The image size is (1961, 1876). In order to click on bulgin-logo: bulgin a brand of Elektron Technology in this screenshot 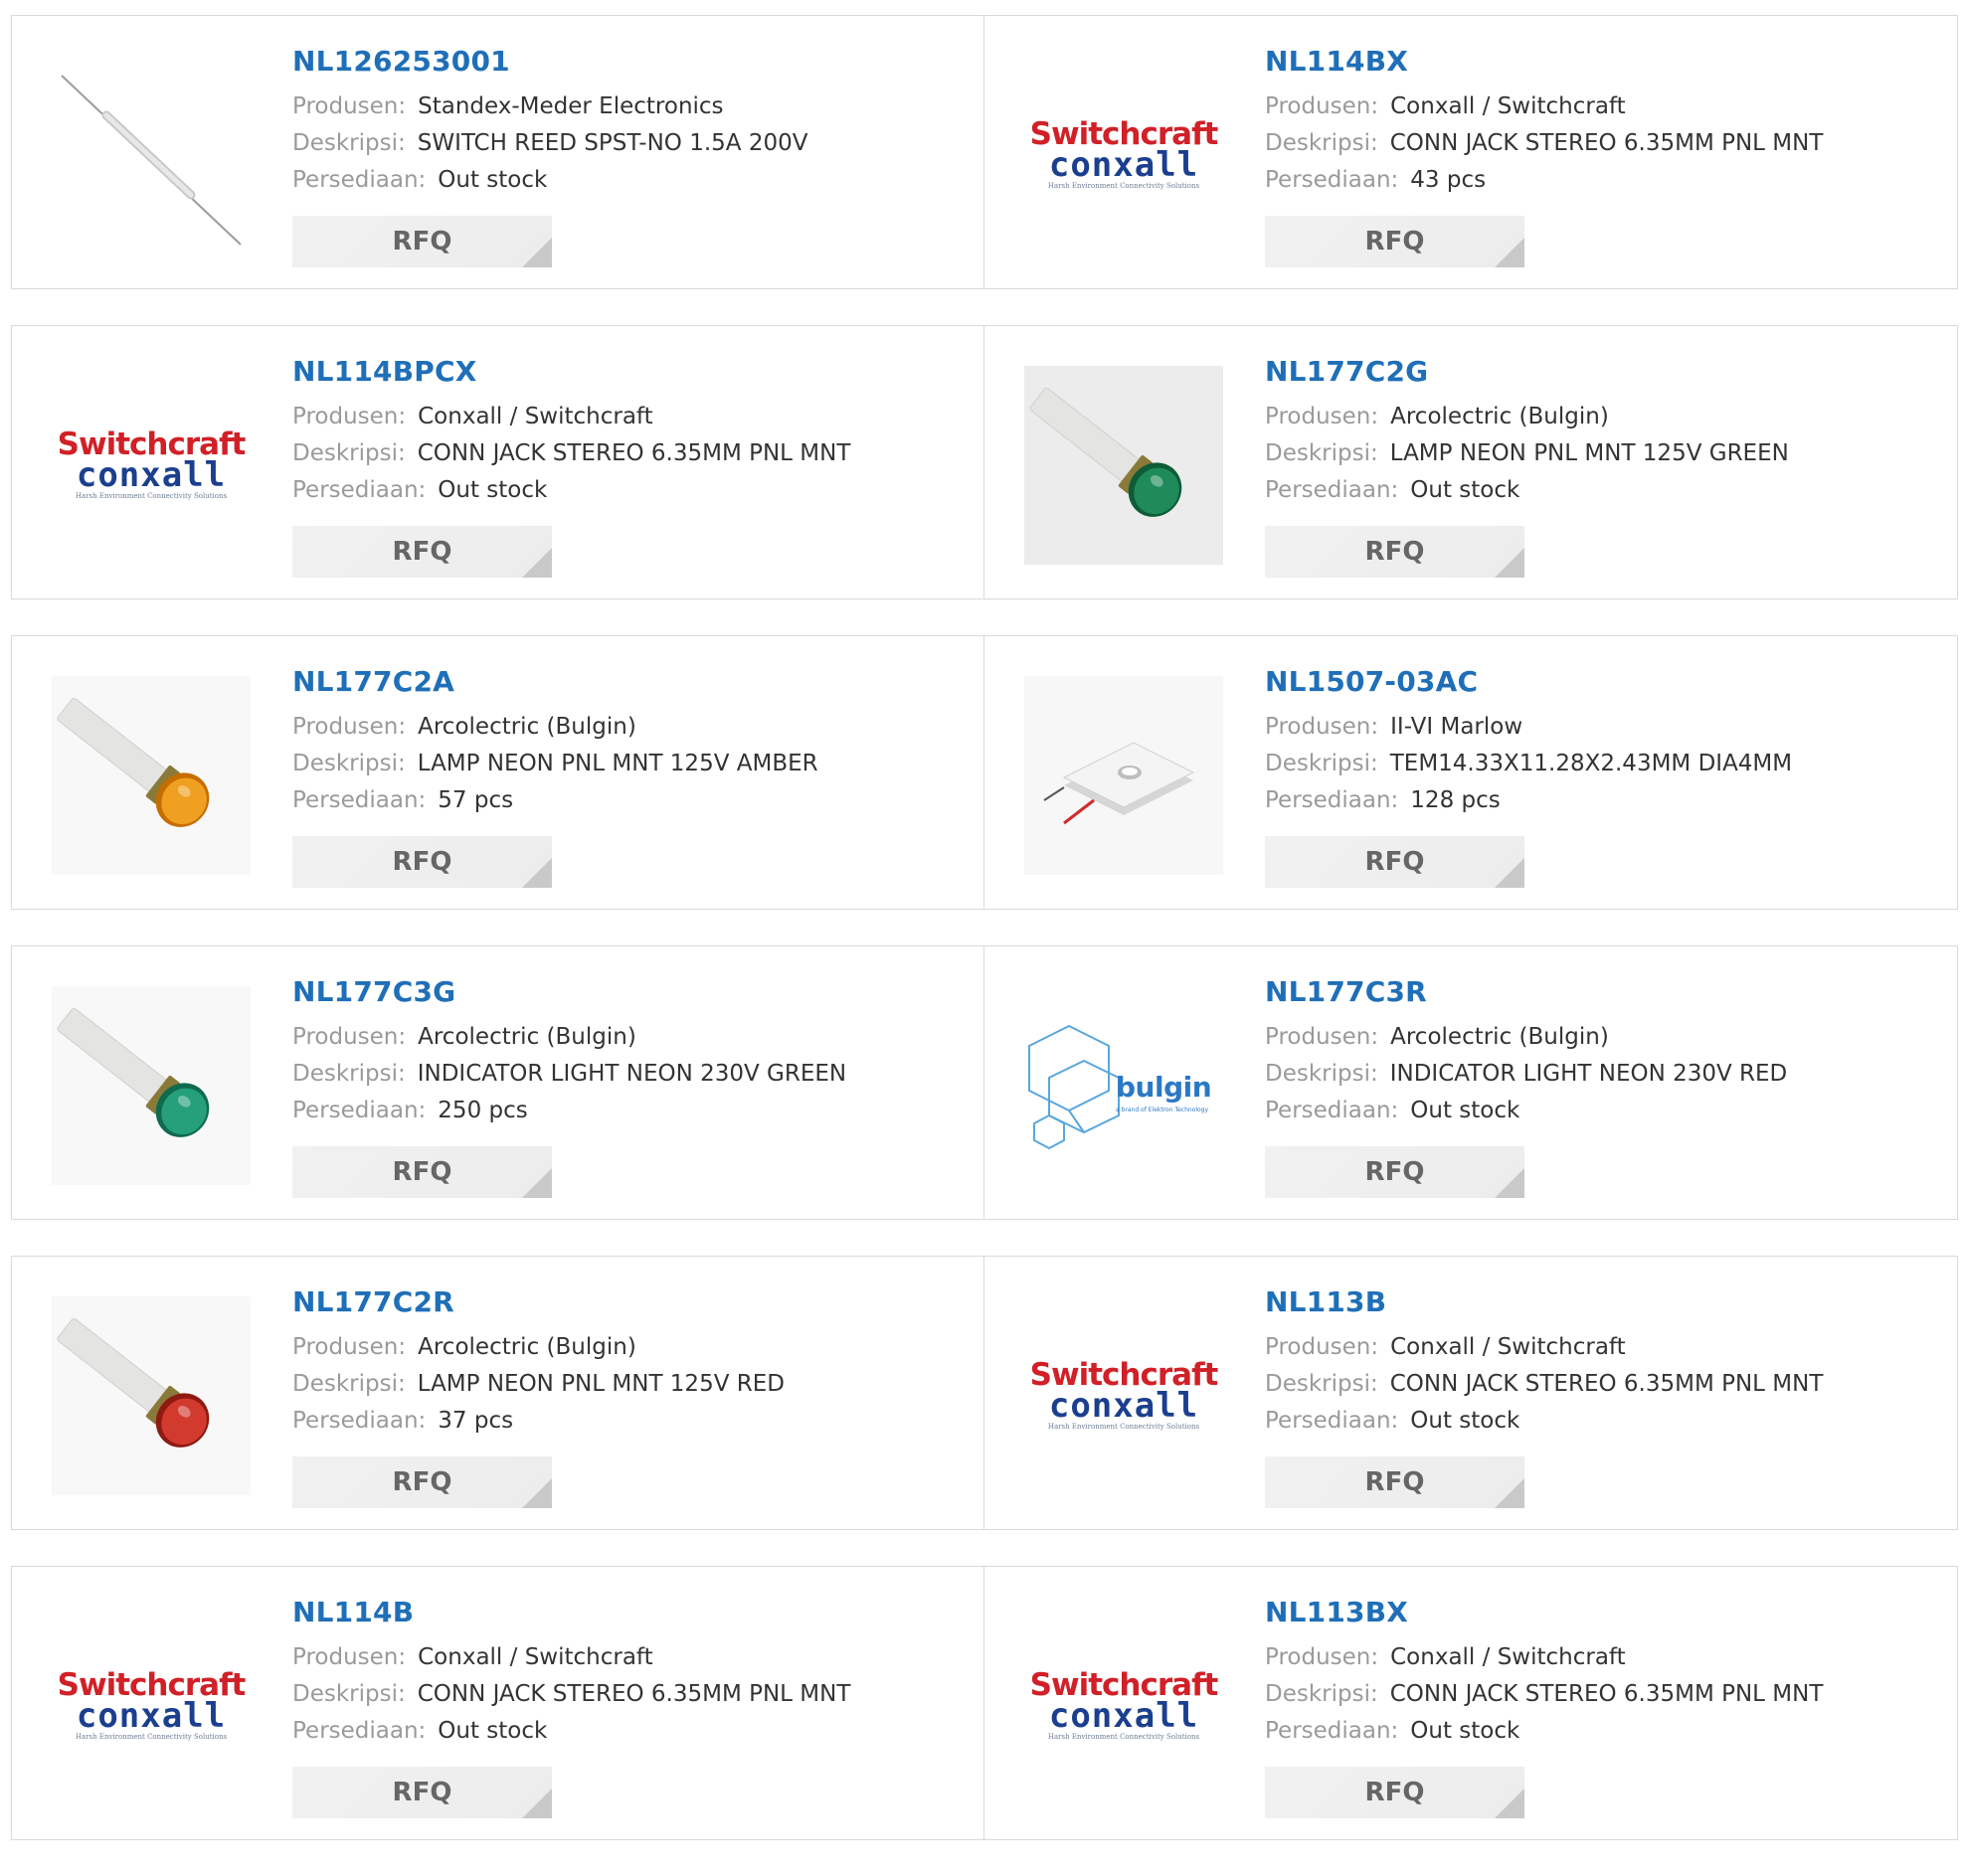, I will do `click(1124, 1085)`.